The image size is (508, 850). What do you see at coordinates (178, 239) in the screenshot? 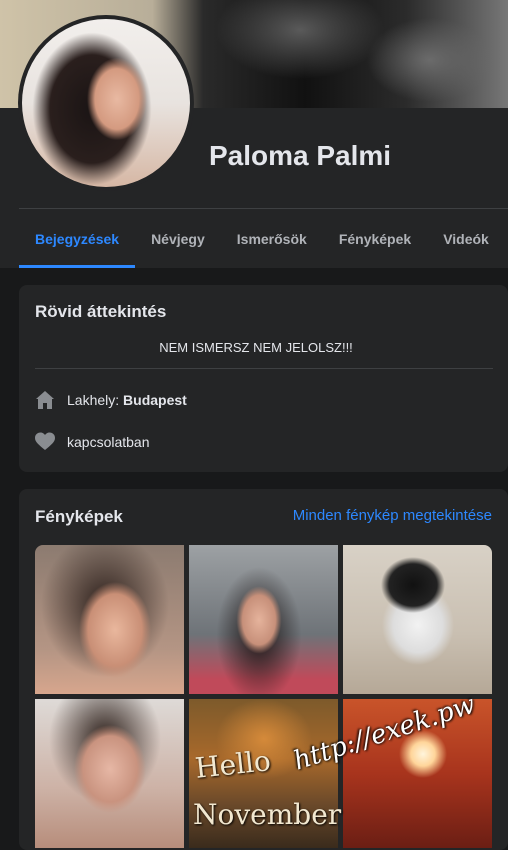
I see `tab-about: Névjegy` at bounding box center [178, 239].